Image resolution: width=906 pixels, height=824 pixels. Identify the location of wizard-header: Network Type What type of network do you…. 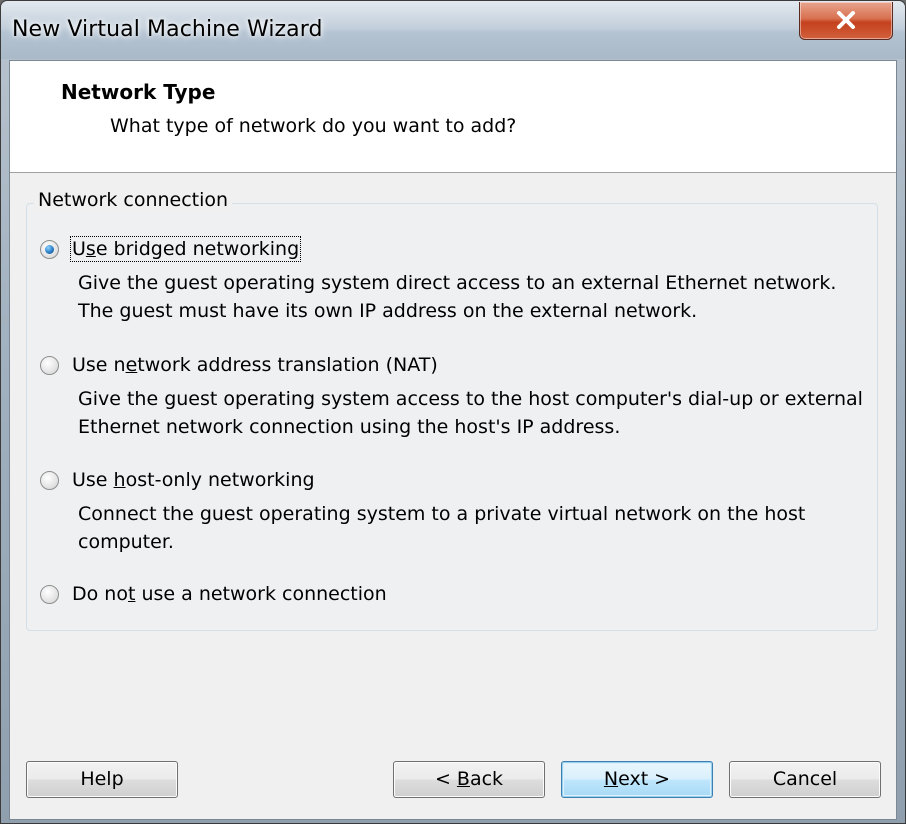
(453, 117).